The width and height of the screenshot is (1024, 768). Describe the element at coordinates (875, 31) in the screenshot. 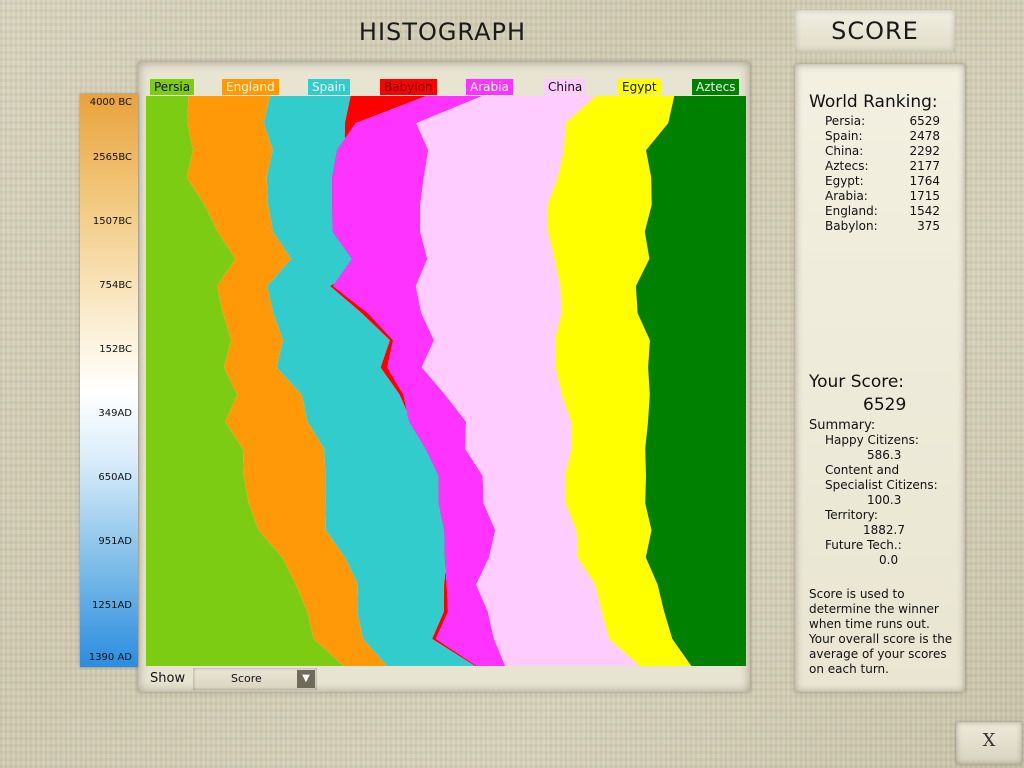

I see `score-tab: SCORE` at that location.